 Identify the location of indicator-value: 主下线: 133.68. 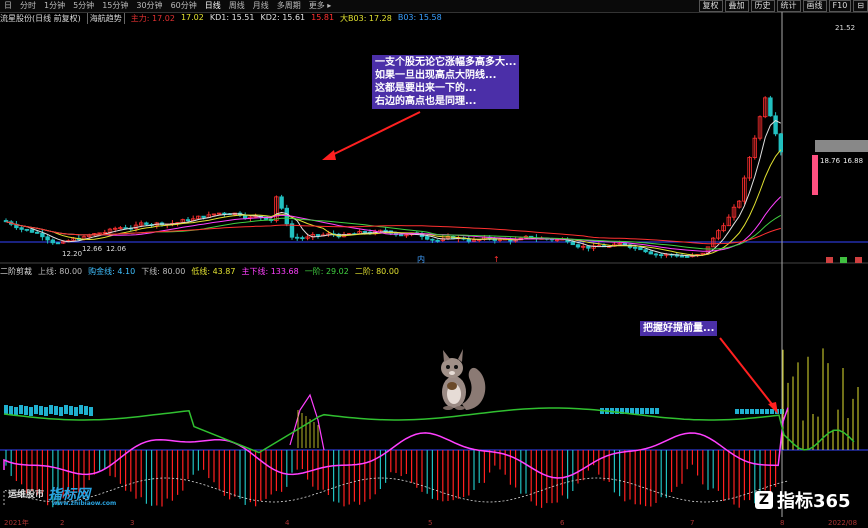
(270, 271).